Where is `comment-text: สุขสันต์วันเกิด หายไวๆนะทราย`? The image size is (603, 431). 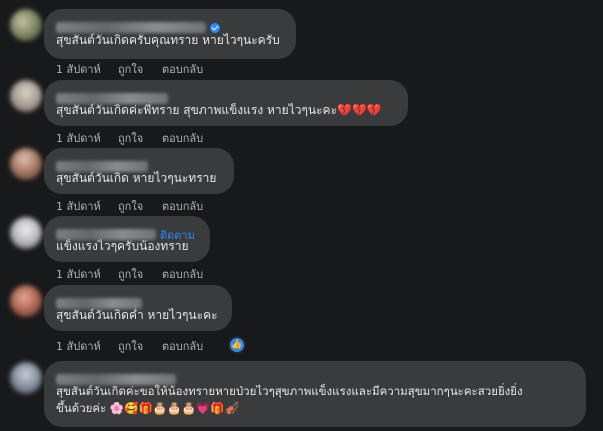 comment-text: สุขสันต์วันเกิด หายไวๆนะทราย is located at coordinates (136, 178).